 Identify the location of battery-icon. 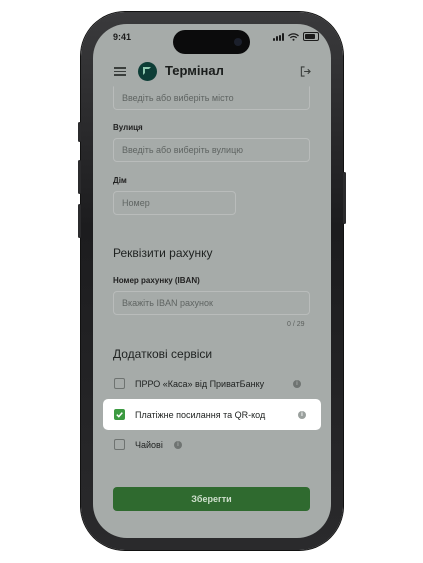
(311, 36).